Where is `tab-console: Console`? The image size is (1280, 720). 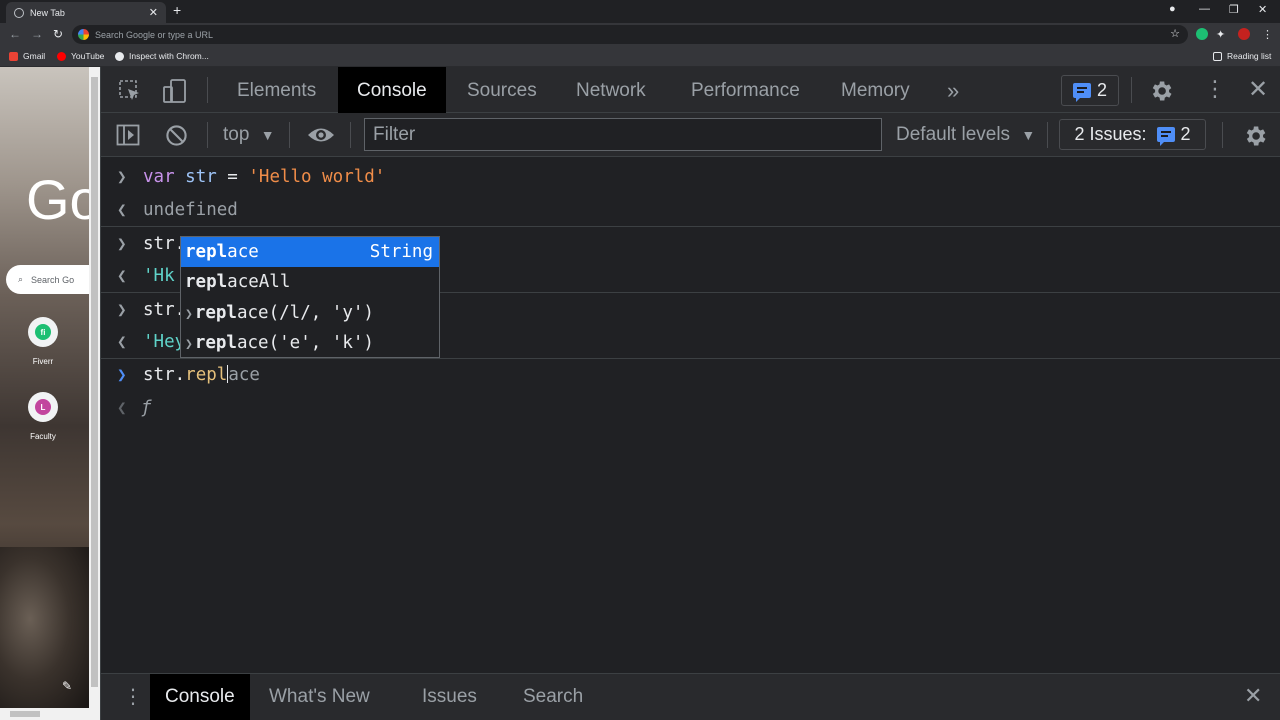
tab-console: Console is located at coordinates (392, 90).